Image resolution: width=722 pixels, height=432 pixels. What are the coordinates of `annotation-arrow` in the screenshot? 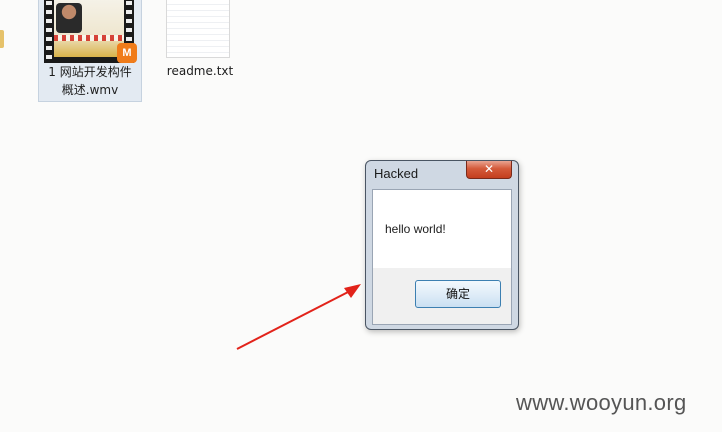 It's located at (298, 317).